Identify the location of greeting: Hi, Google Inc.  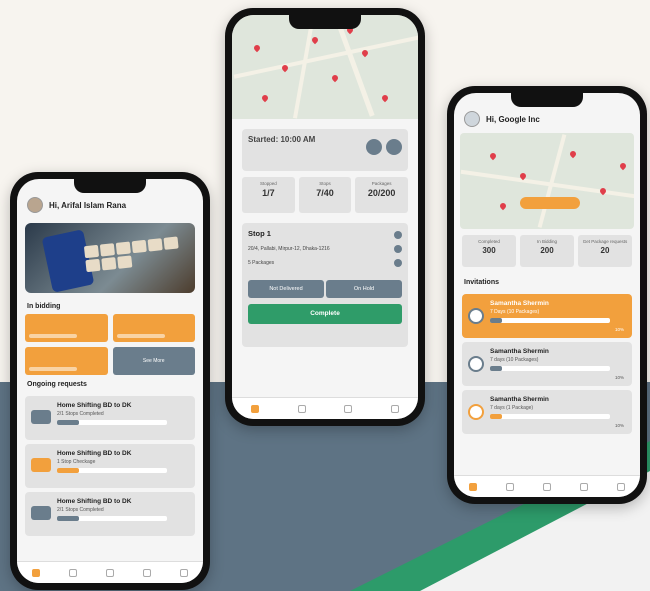
(513, 119).